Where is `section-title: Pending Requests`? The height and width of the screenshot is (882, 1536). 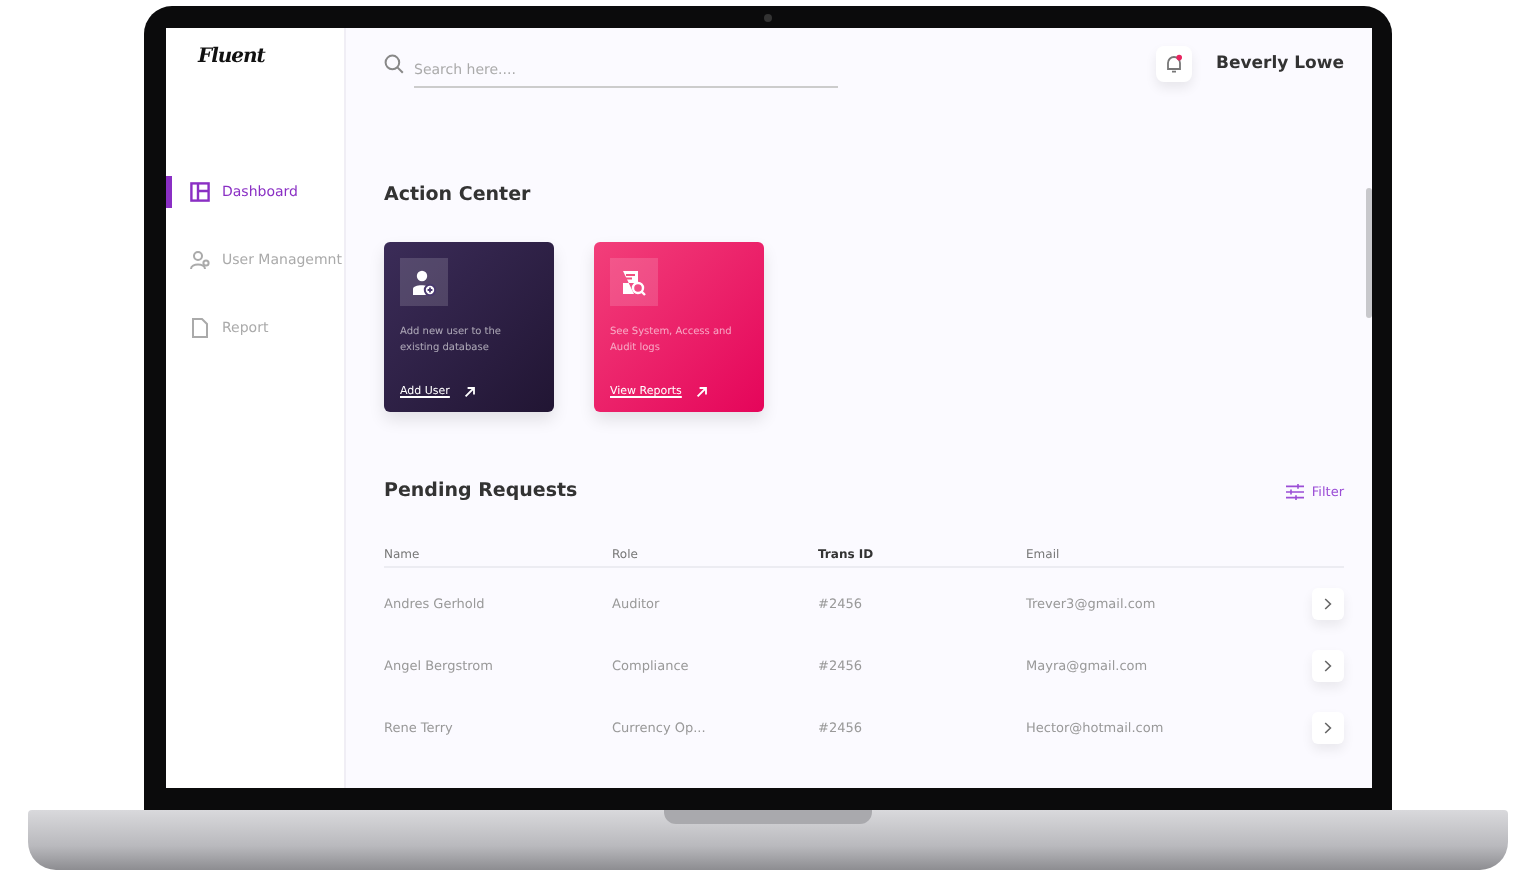
section-title: Pending Requests is located at coordinates (481, 491).